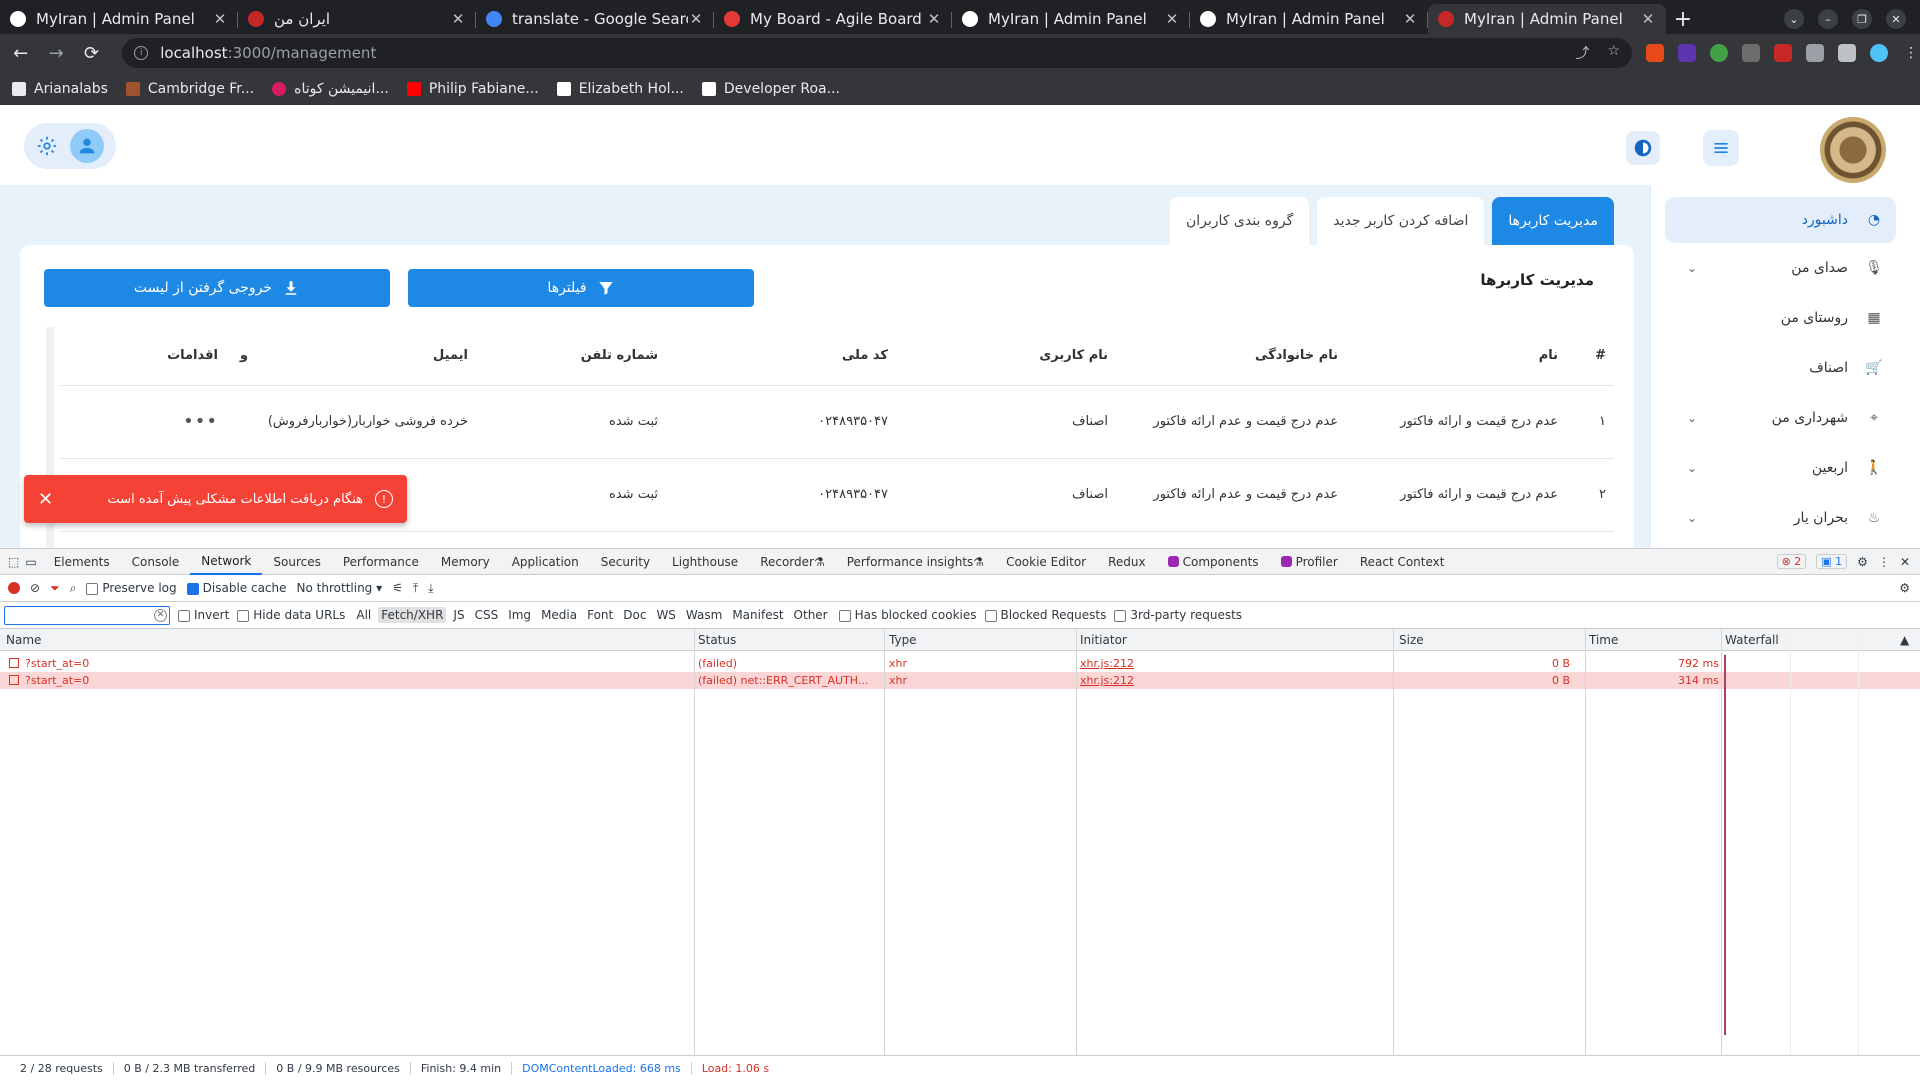  I want to click on header-status: Status, so click(717, 640).